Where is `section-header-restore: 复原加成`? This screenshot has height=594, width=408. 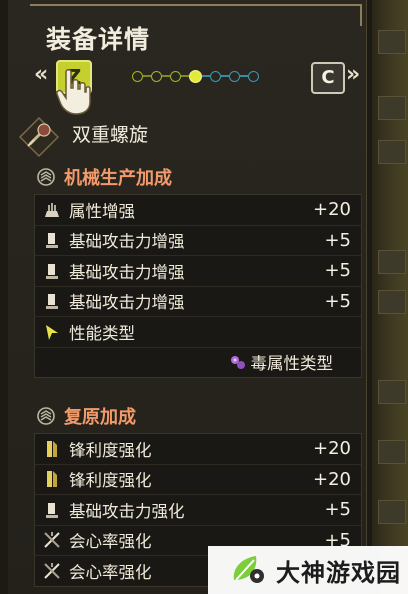 section-header-restore: 复原加成 is located at coordinates (86, 416).